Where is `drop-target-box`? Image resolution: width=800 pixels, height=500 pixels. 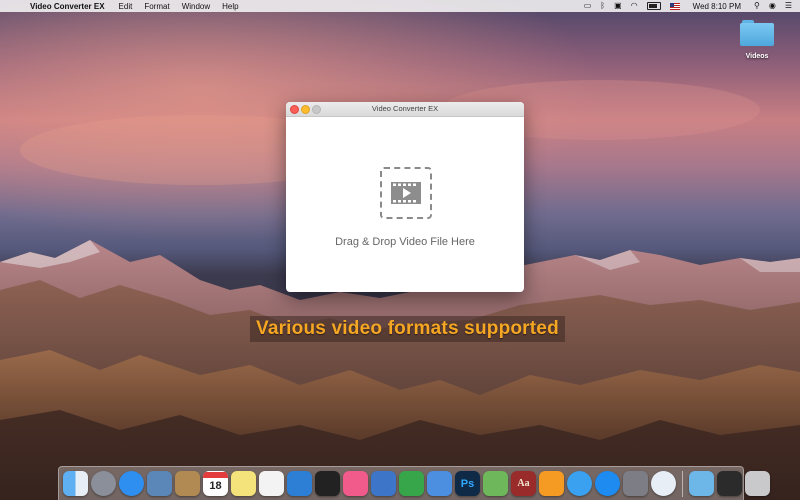
drop-target-box is located at coordinates (406, 193).